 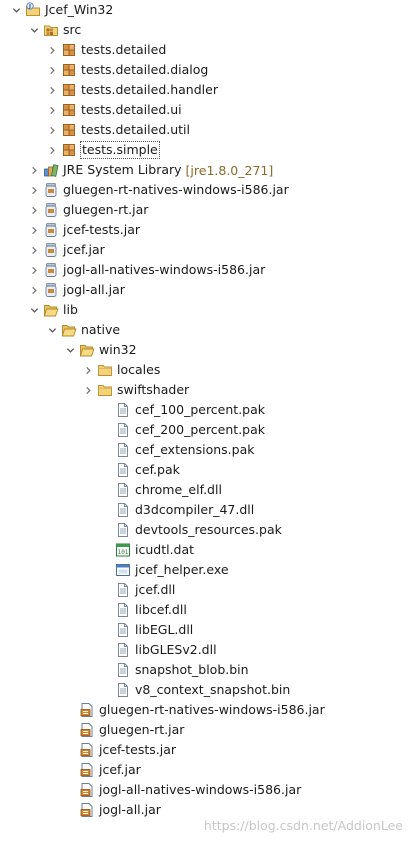 I want to click on tree-item: cef_200_percent.pak, so click(x=205, y=430).